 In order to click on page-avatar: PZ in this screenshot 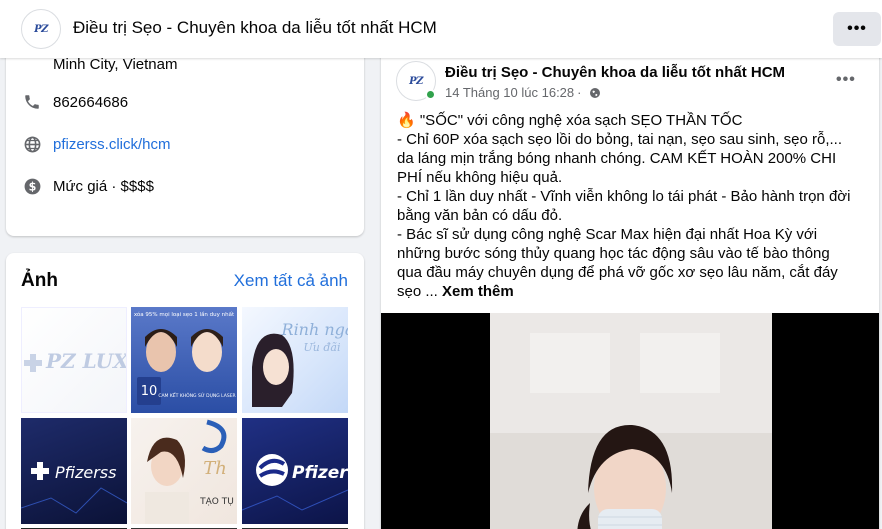, I will do `click(41, 29)`.